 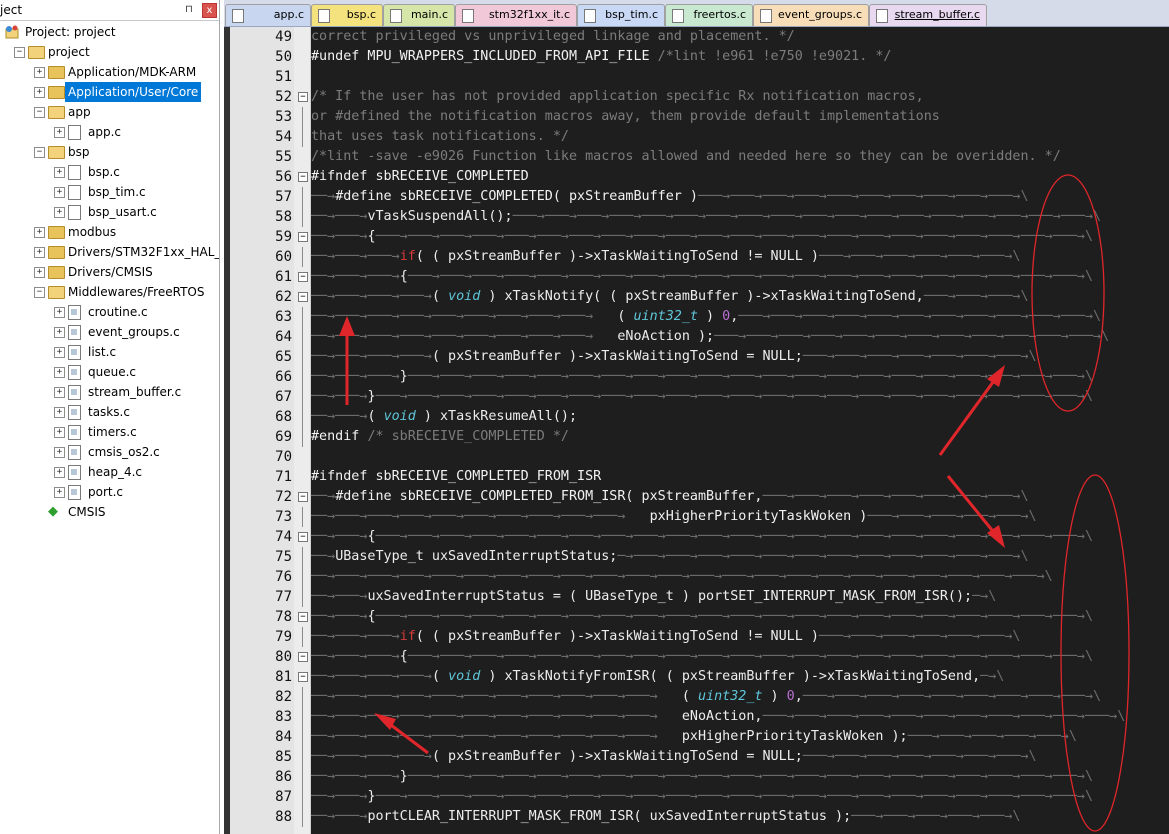 I want to click on tree-item: + Drivers/STM32F1xx_HAL_Driv, so click(x=109, y=252).